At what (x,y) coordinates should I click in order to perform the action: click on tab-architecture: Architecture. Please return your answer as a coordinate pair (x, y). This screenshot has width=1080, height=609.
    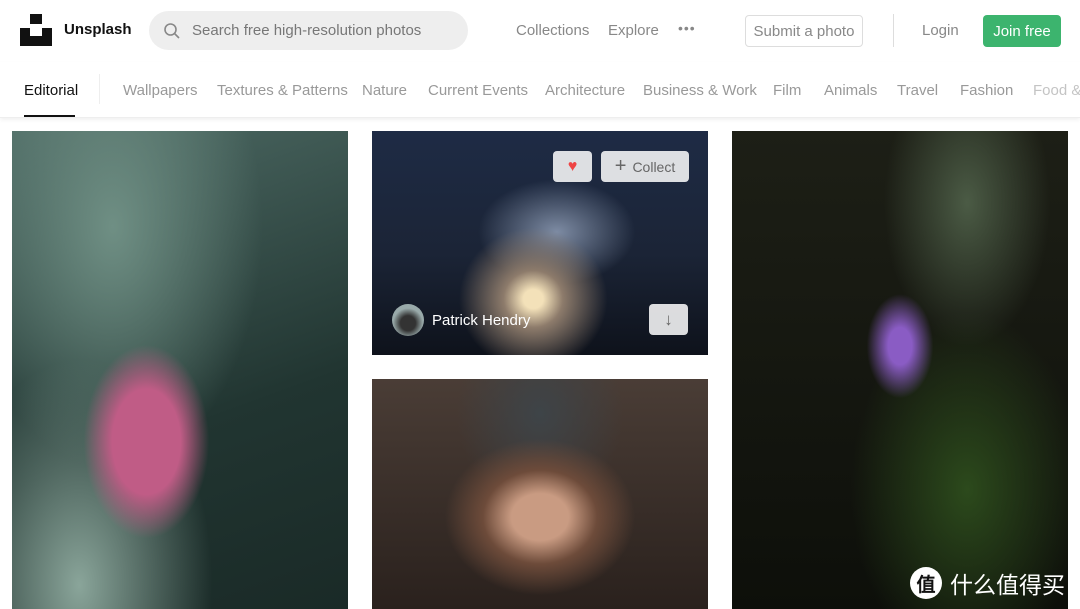
    Looking at the image, I should click on (585, 90).